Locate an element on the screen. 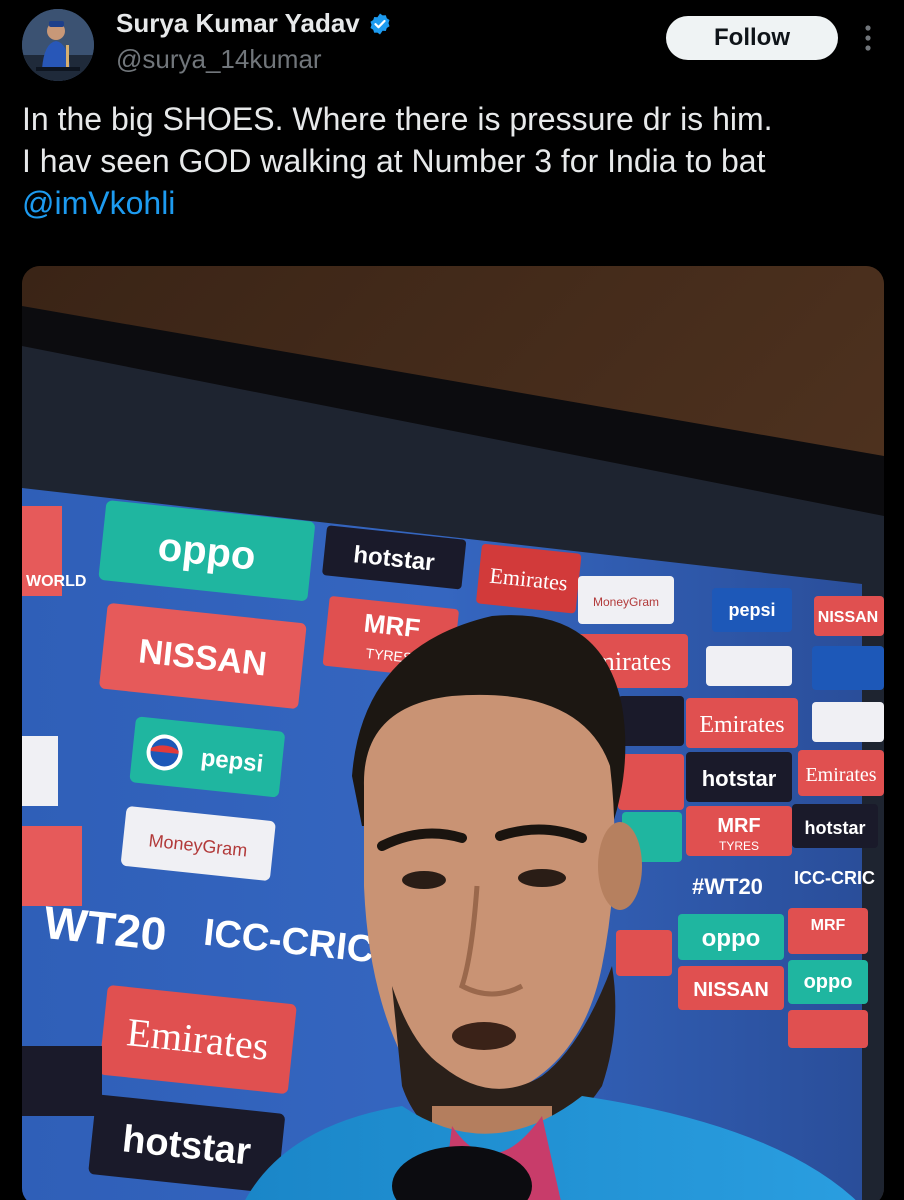  board-pepsi-2: pepsi is located at coordinates (751, 610).